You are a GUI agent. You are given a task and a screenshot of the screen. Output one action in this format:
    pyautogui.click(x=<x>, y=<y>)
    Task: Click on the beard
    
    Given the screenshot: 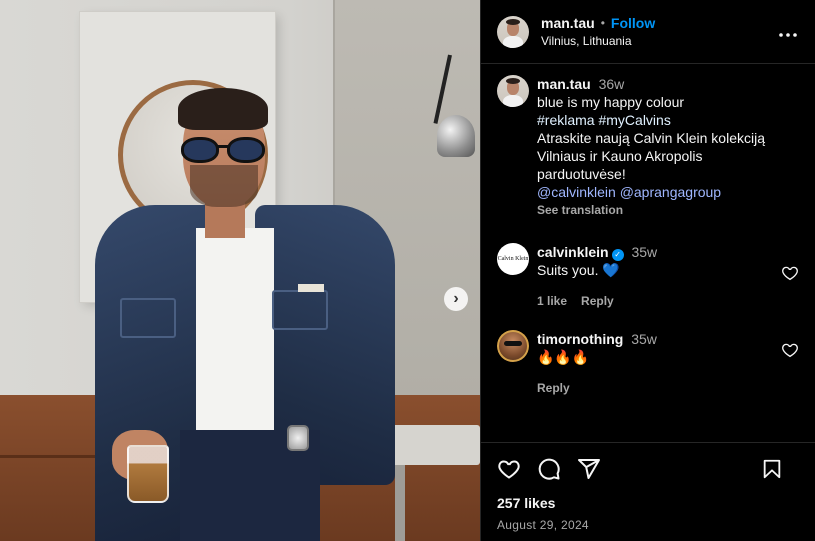 What is the action you would take?
    pyautogui.click(x=224, y=186)
    